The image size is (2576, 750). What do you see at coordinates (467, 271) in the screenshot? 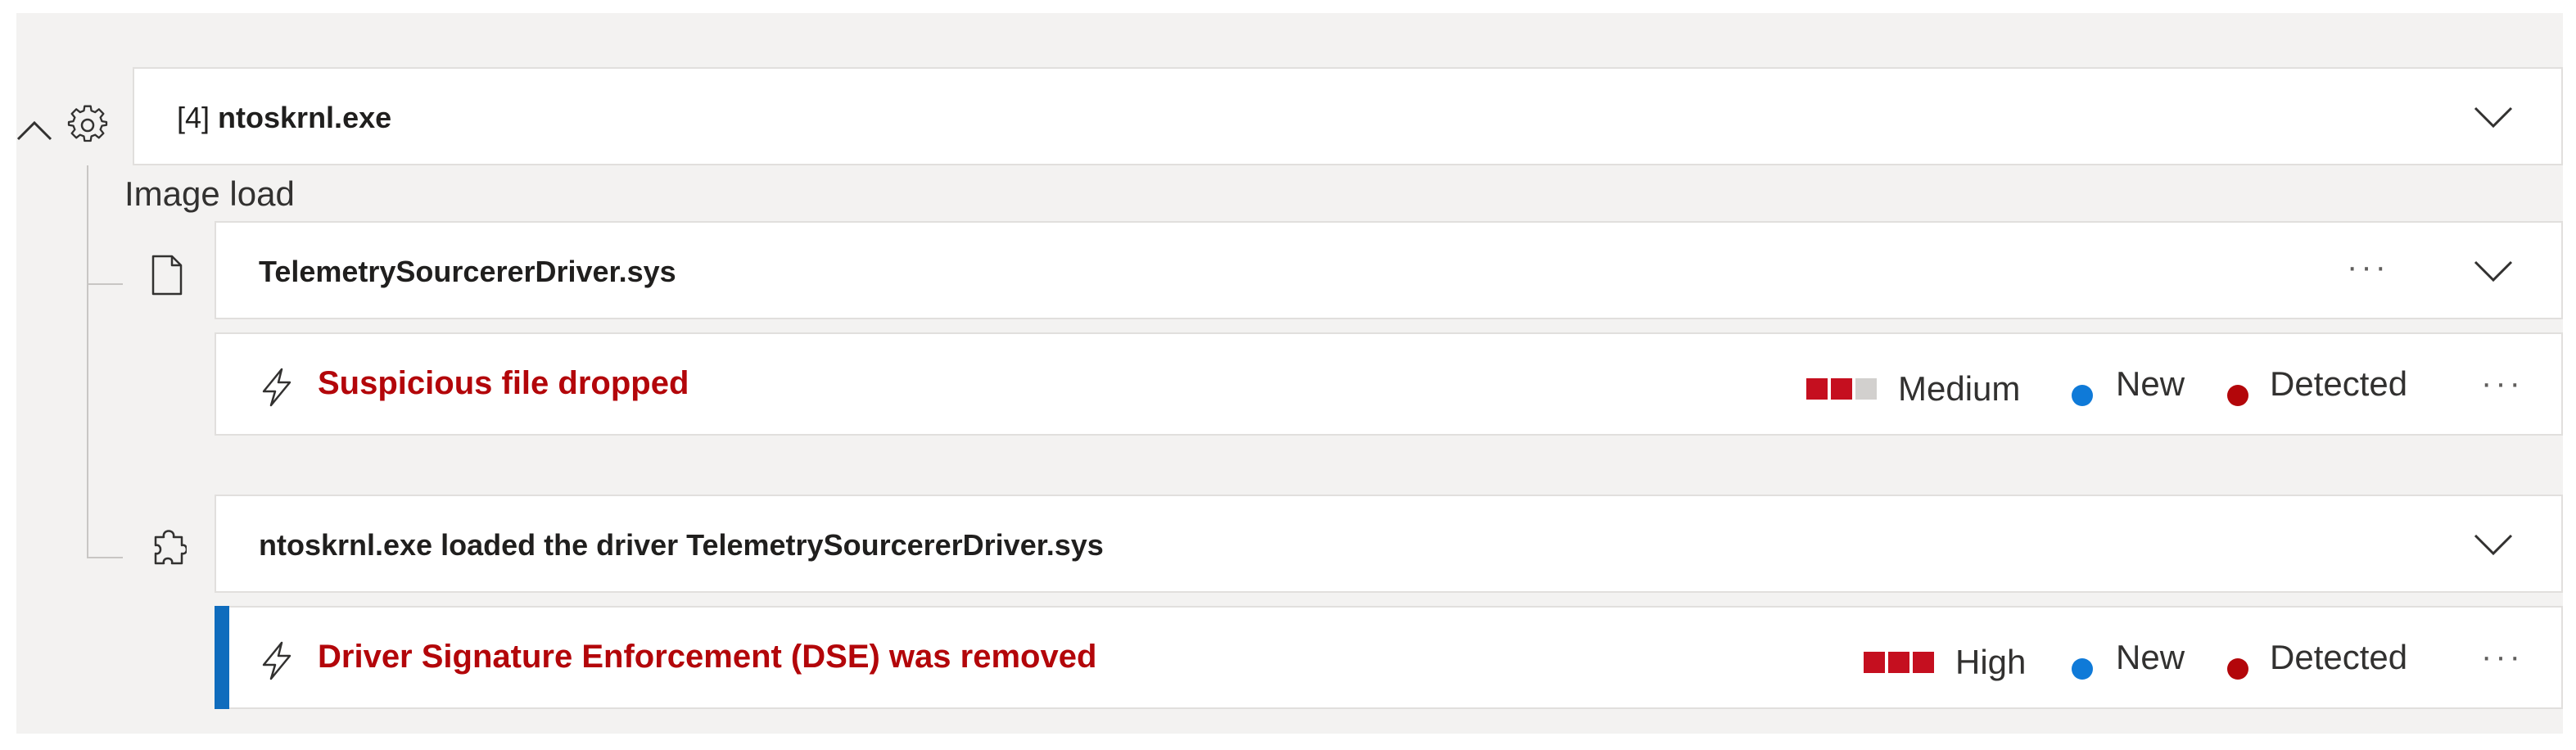
I see `file-name: TelemetrySourcererDriver.sys` at bounding box center [467, 271].